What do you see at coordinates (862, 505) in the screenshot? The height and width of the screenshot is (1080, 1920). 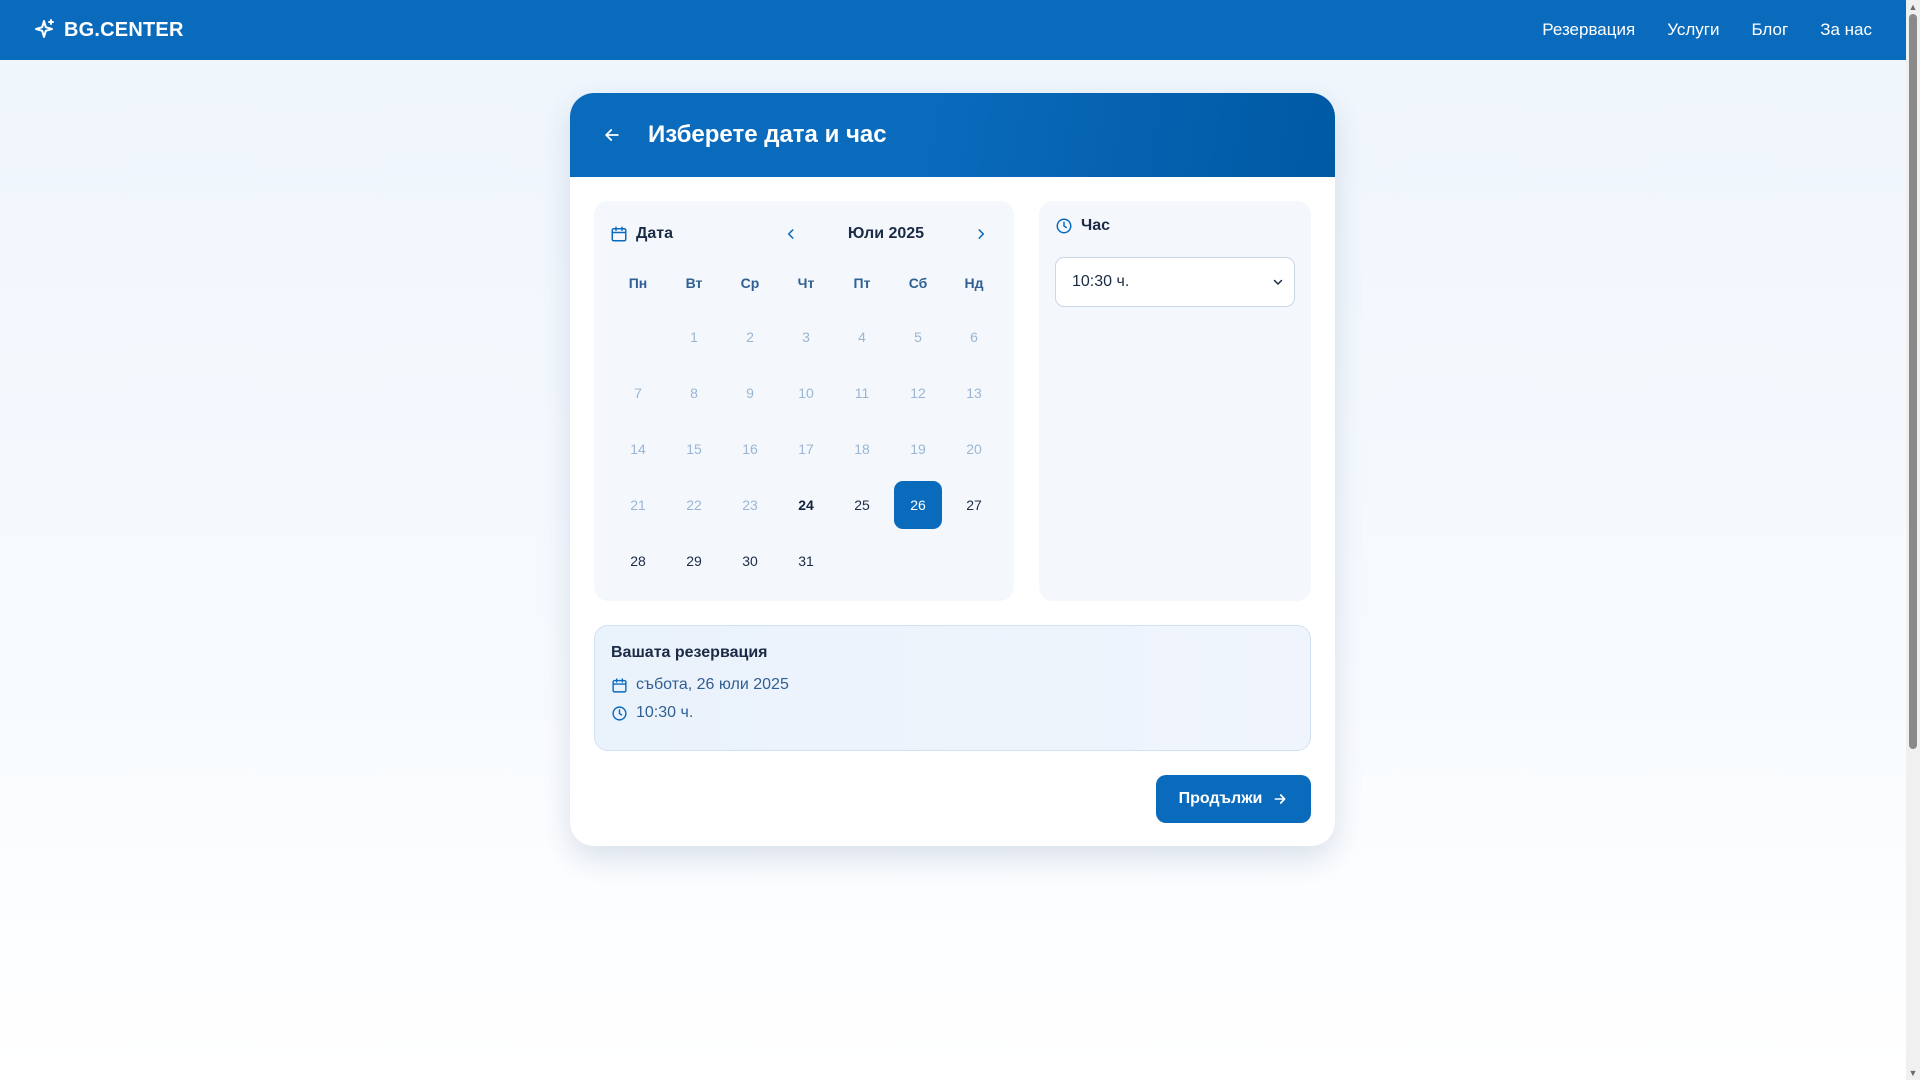 I see `calendar-day: 25` at bounding box center [862, 505].